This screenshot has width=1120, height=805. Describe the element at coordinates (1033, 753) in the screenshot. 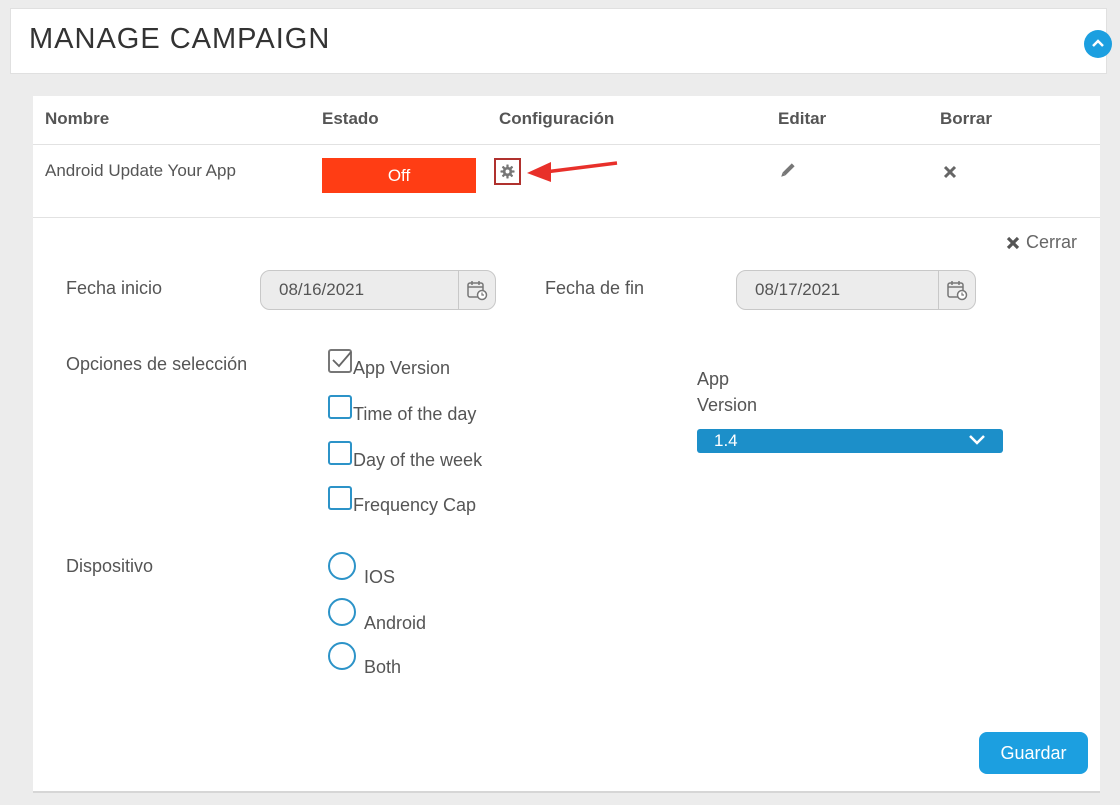

I see `save-button: Guardar` at that location.